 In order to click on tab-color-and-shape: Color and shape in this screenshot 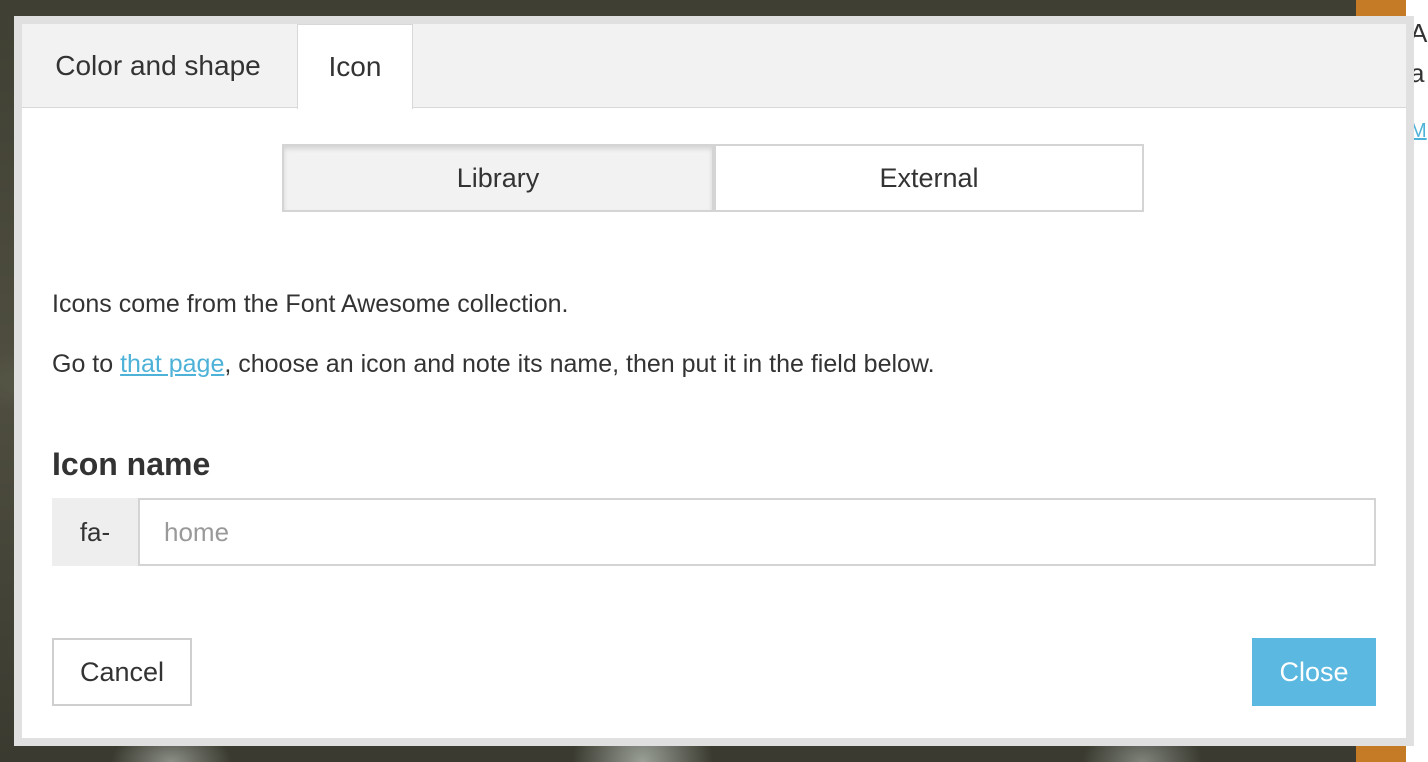, I will do `click(158, 66)`.